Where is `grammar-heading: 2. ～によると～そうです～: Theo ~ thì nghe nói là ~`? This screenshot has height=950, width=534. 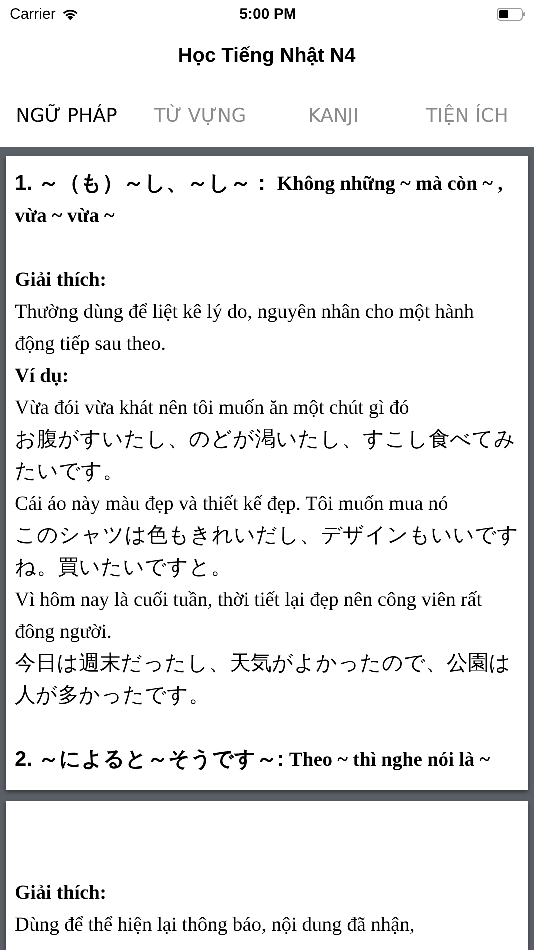 grammar-heading: 2. ～によると～そうです～: Theo ~ thì nghe nói là ~ is located at coordinates (253, 760).